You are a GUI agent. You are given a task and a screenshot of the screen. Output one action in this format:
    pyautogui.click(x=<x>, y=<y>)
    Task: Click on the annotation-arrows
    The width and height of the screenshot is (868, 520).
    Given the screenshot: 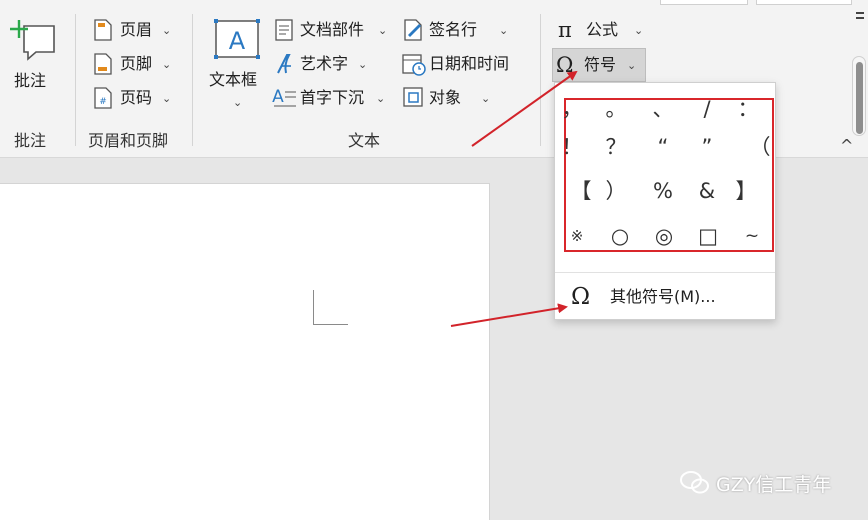 What is the action you would take?
    pyautogui.click(x=514, y=198)
    